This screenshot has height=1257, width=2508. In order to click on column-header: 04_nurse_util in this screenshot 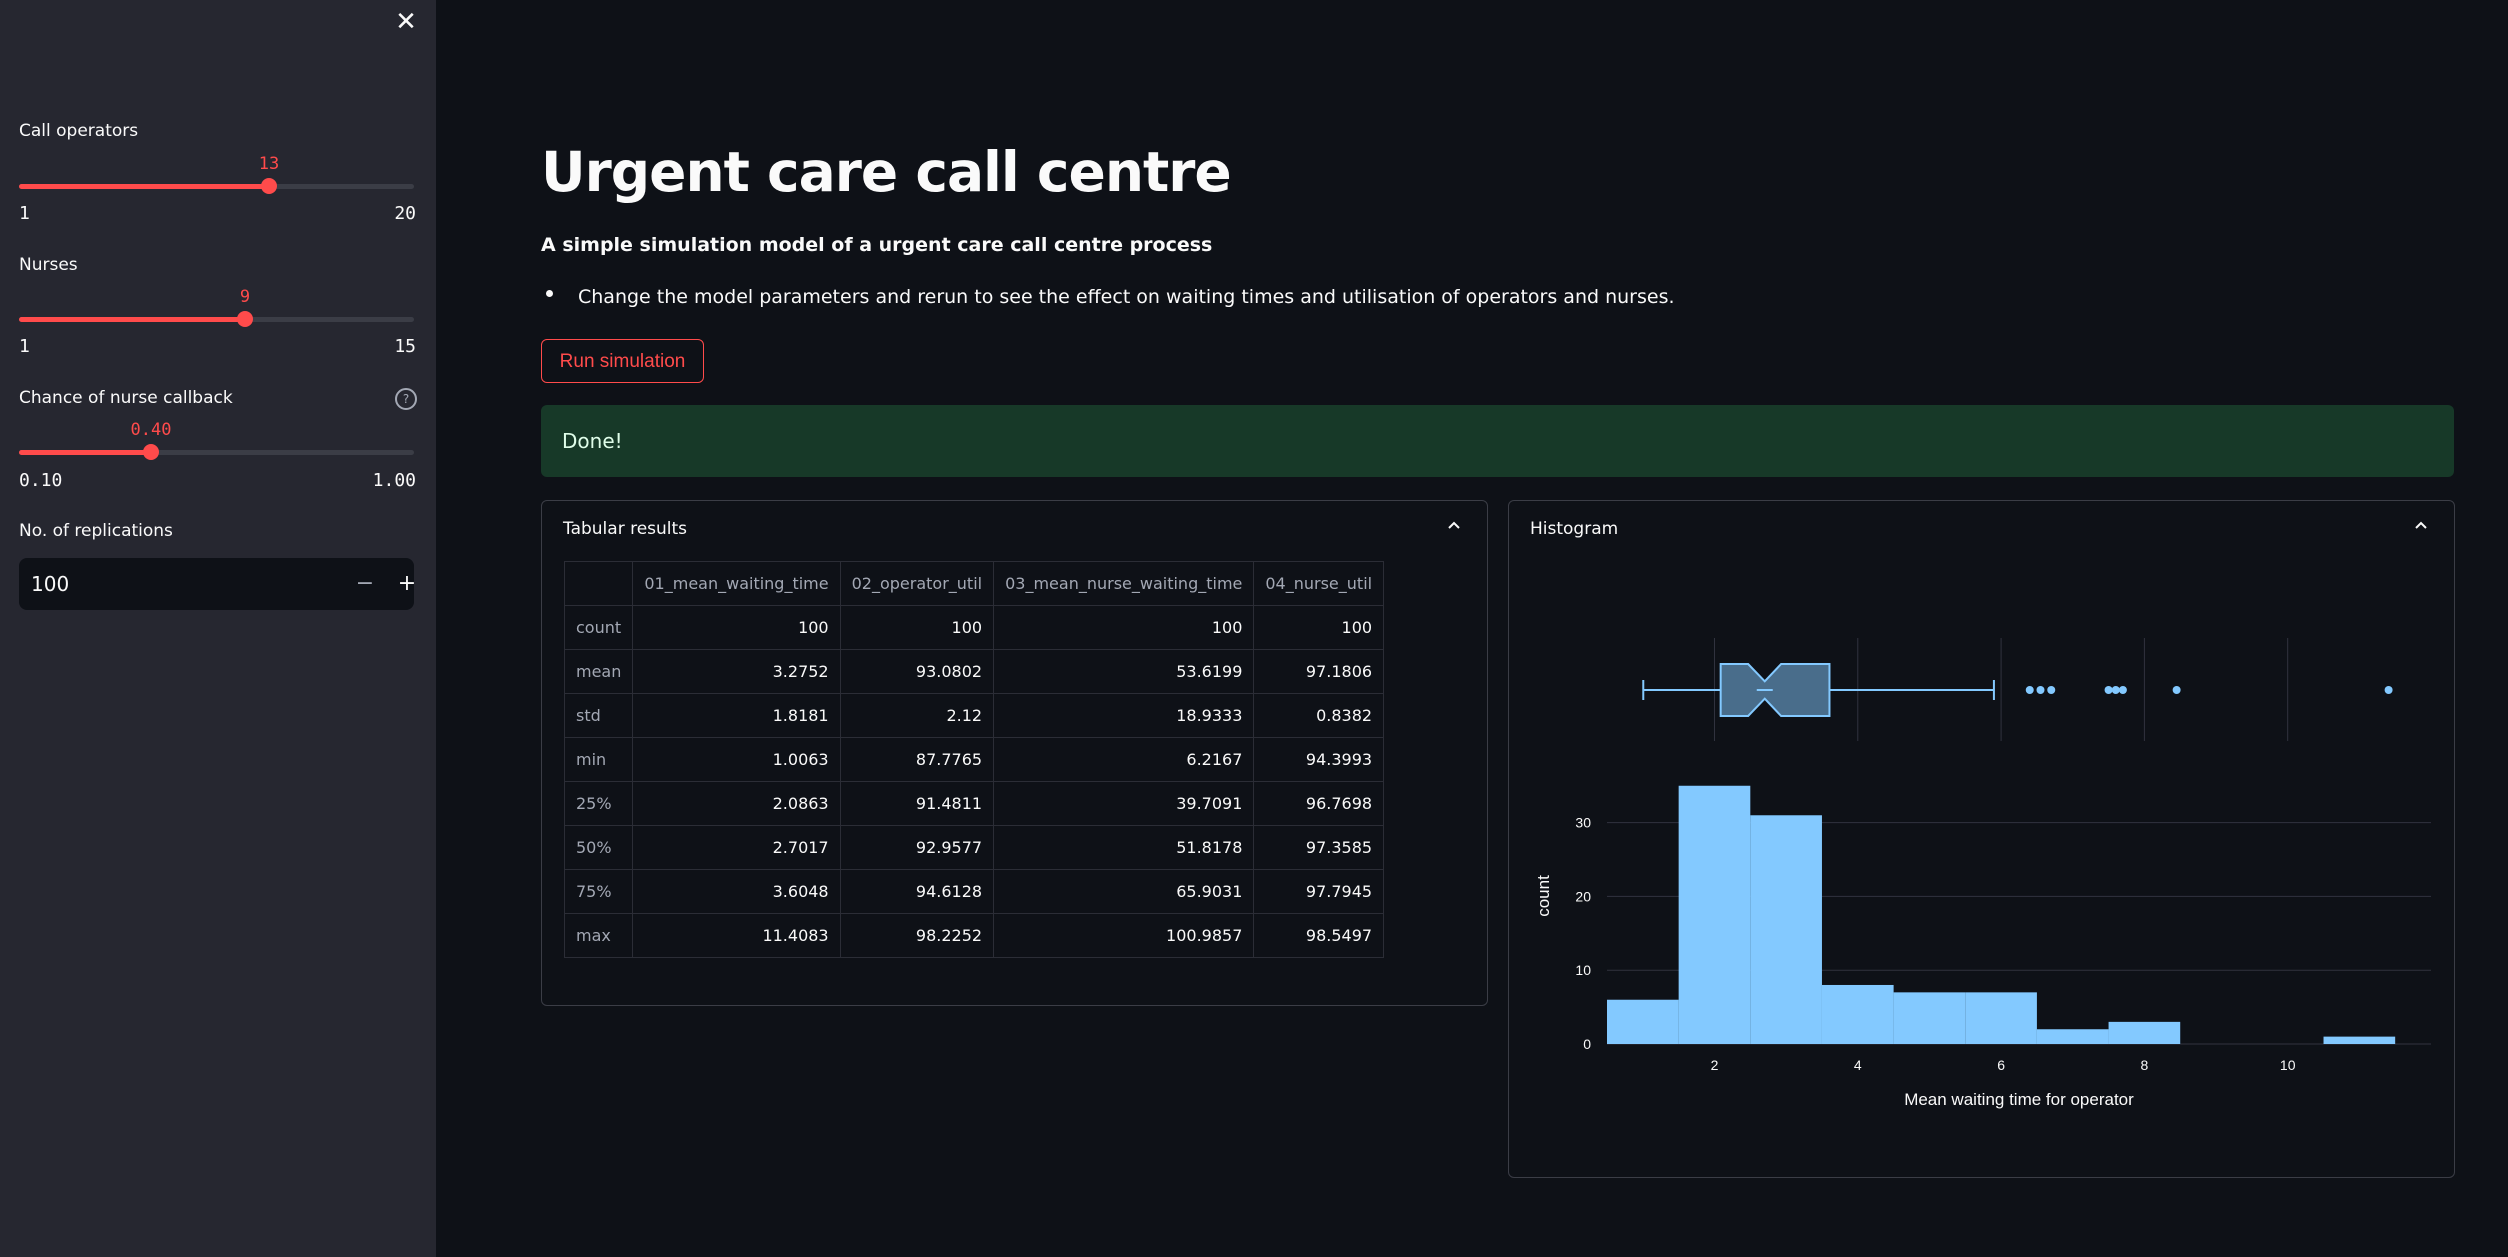, I will do `click(1319, 583)`.